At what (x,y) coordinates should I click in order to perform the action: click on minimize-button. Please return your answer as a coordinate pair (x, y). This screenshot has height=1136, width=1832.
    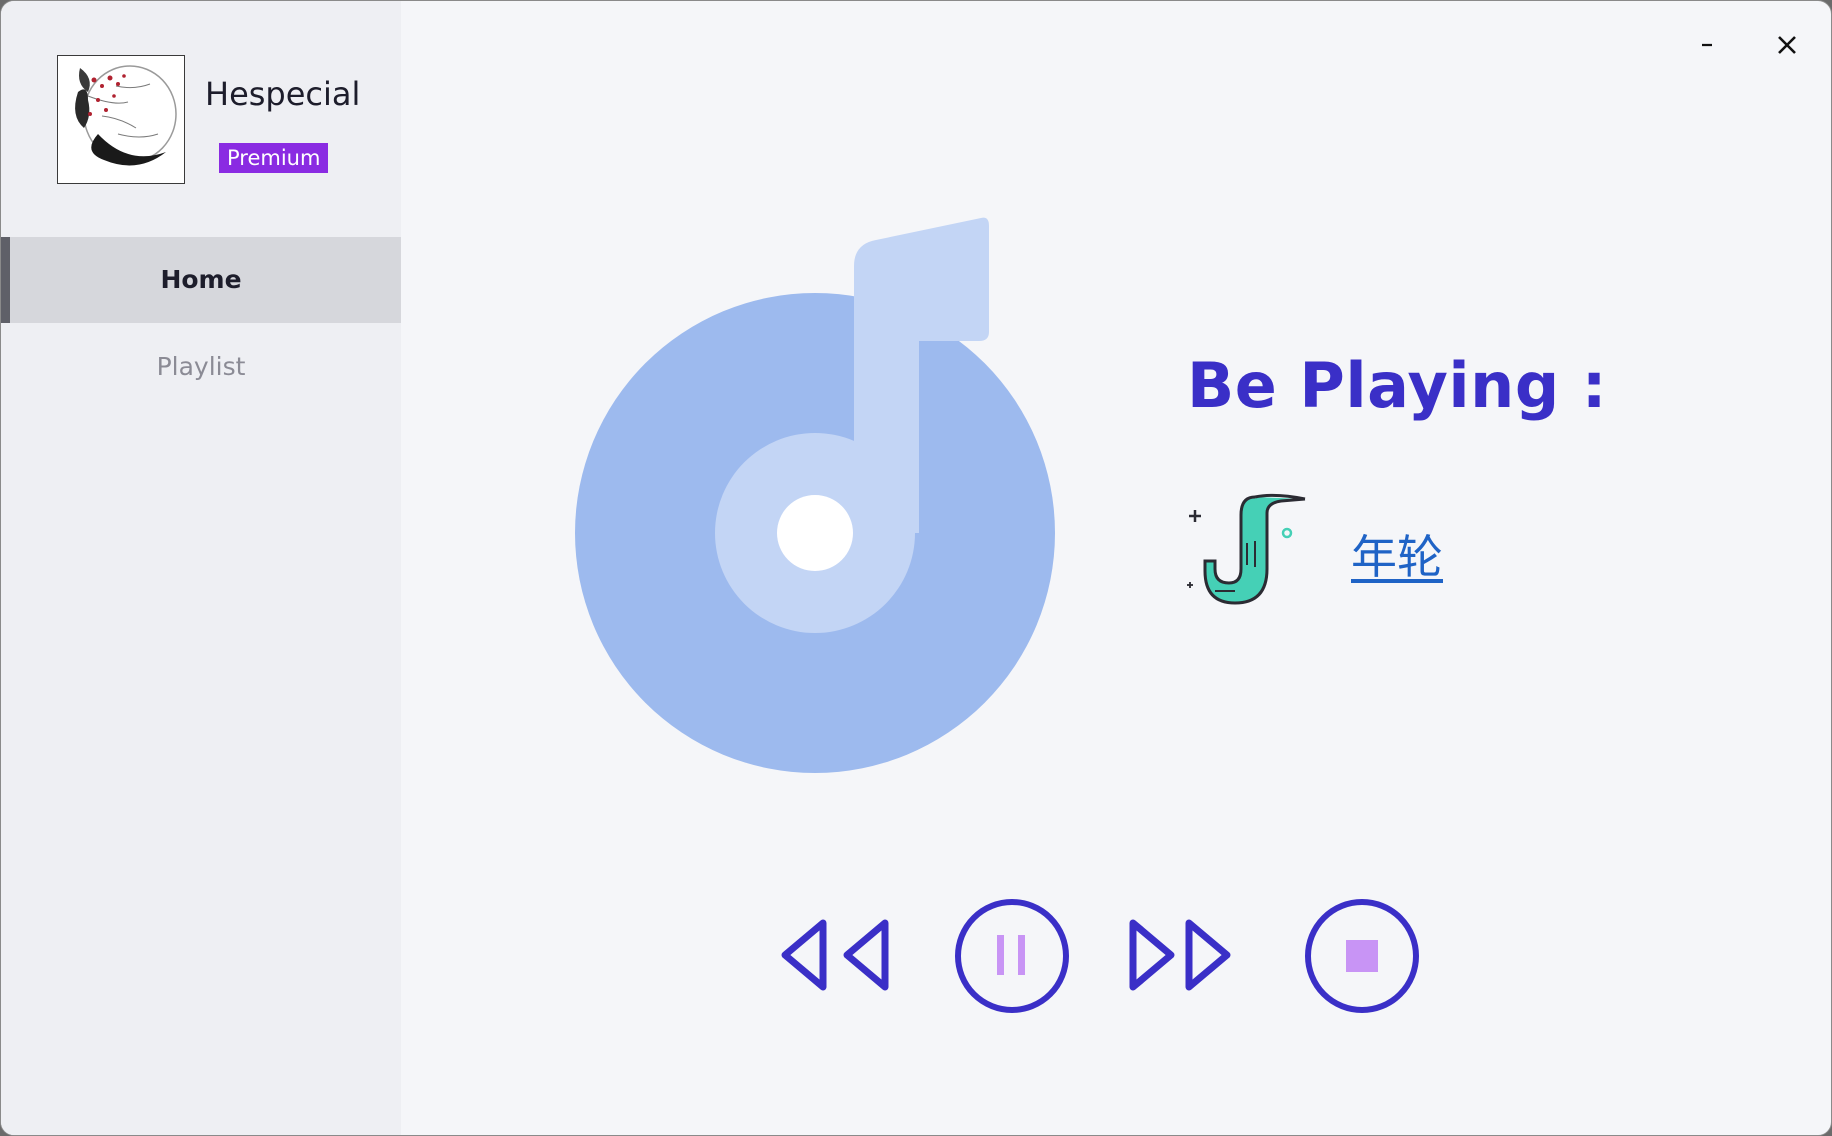
    Looking at the image, I should click on (1707, 45).